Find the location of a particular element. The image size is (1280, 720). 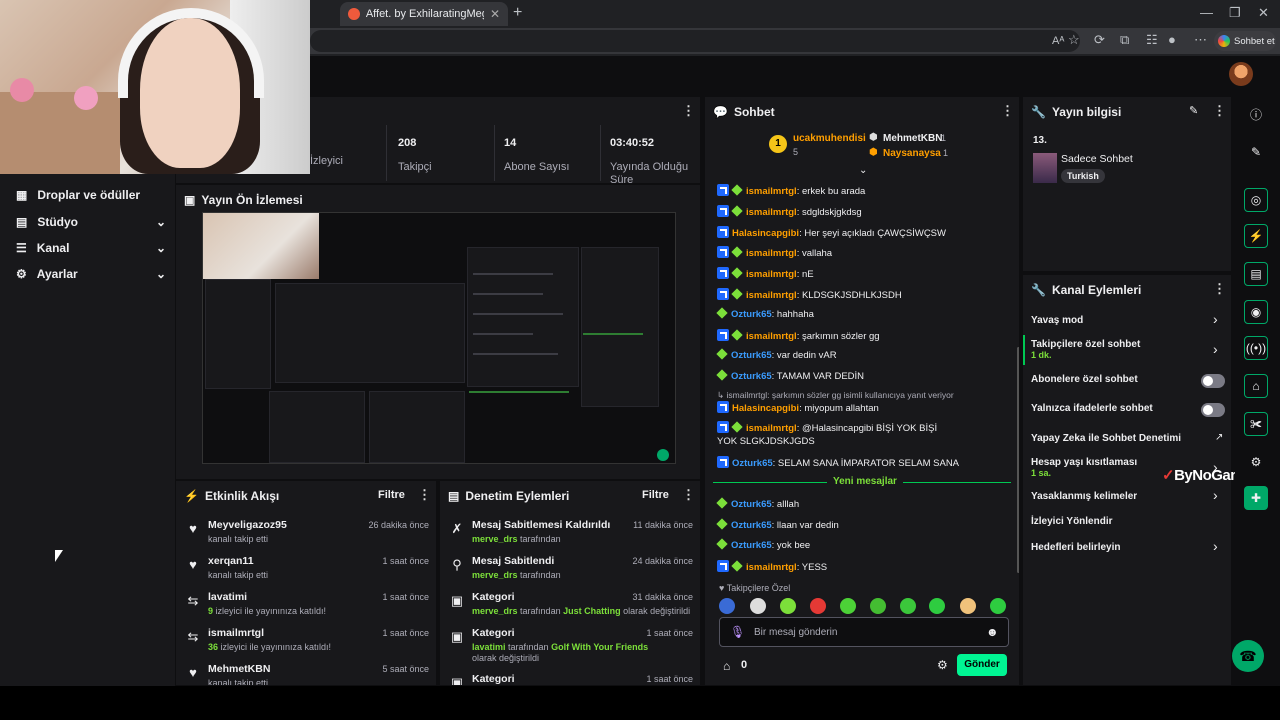

activity-filter-button: Filtre is located at coordinates (391, 495).